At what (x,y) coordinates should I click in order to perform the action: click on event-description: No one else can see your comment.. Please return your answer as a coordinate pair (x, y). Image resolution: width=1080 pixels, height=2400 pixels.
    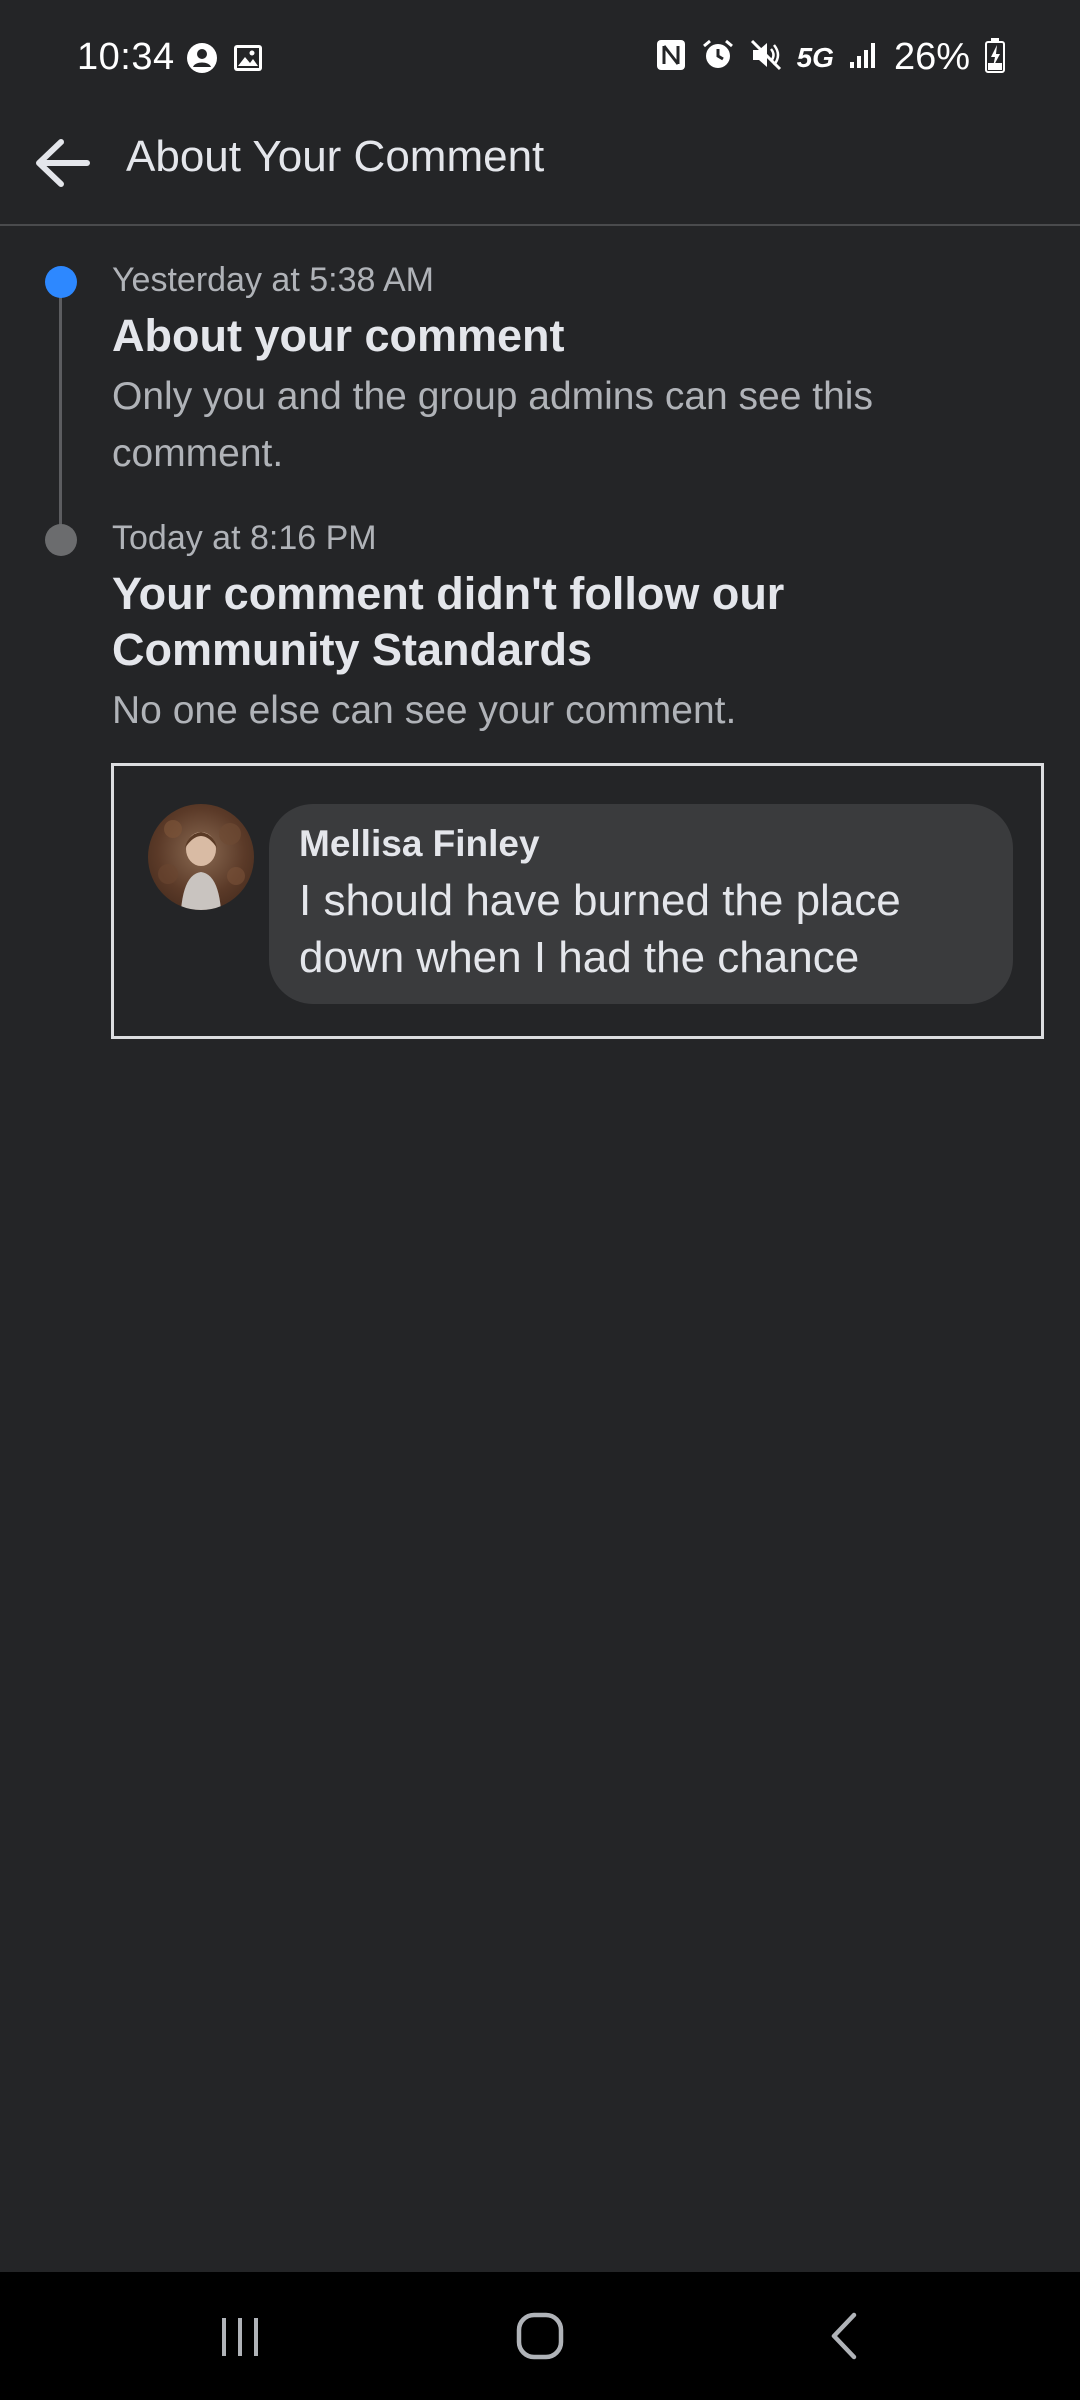
    Looking at the image, I should click on (424, 710).